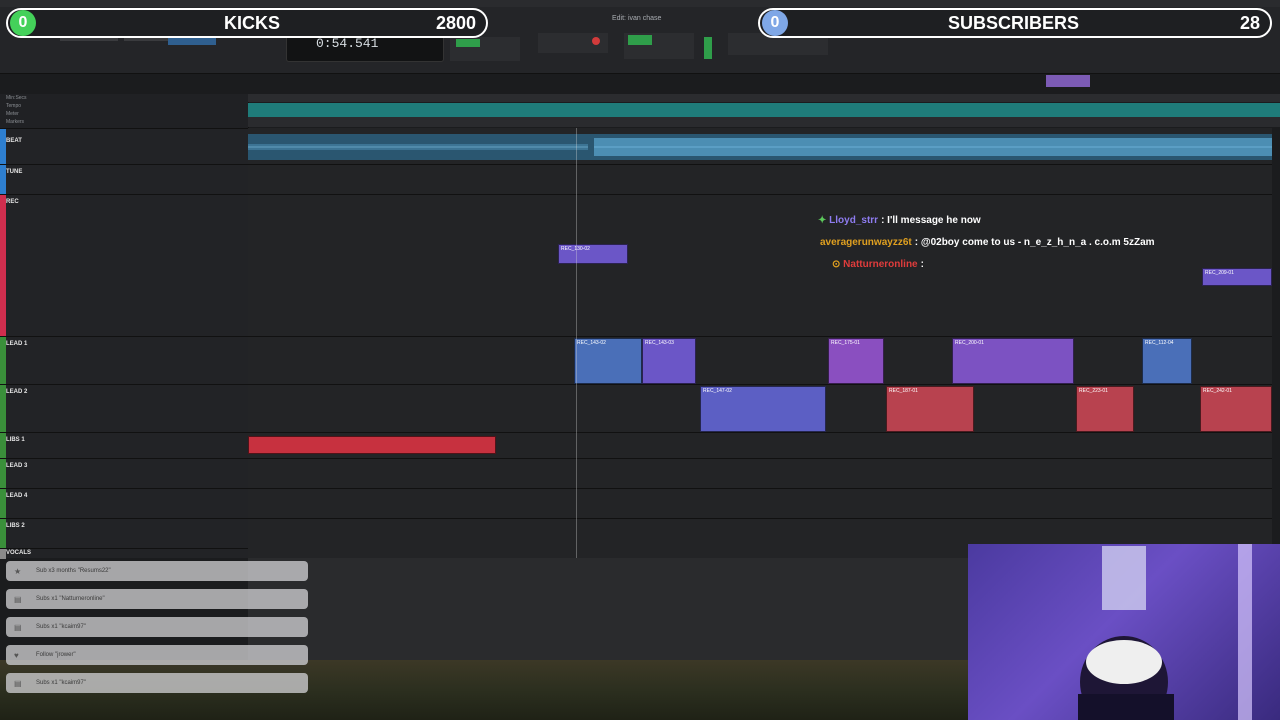 The image size is (1280, 720). I want to click on clip-list-area, so click(608, 609).